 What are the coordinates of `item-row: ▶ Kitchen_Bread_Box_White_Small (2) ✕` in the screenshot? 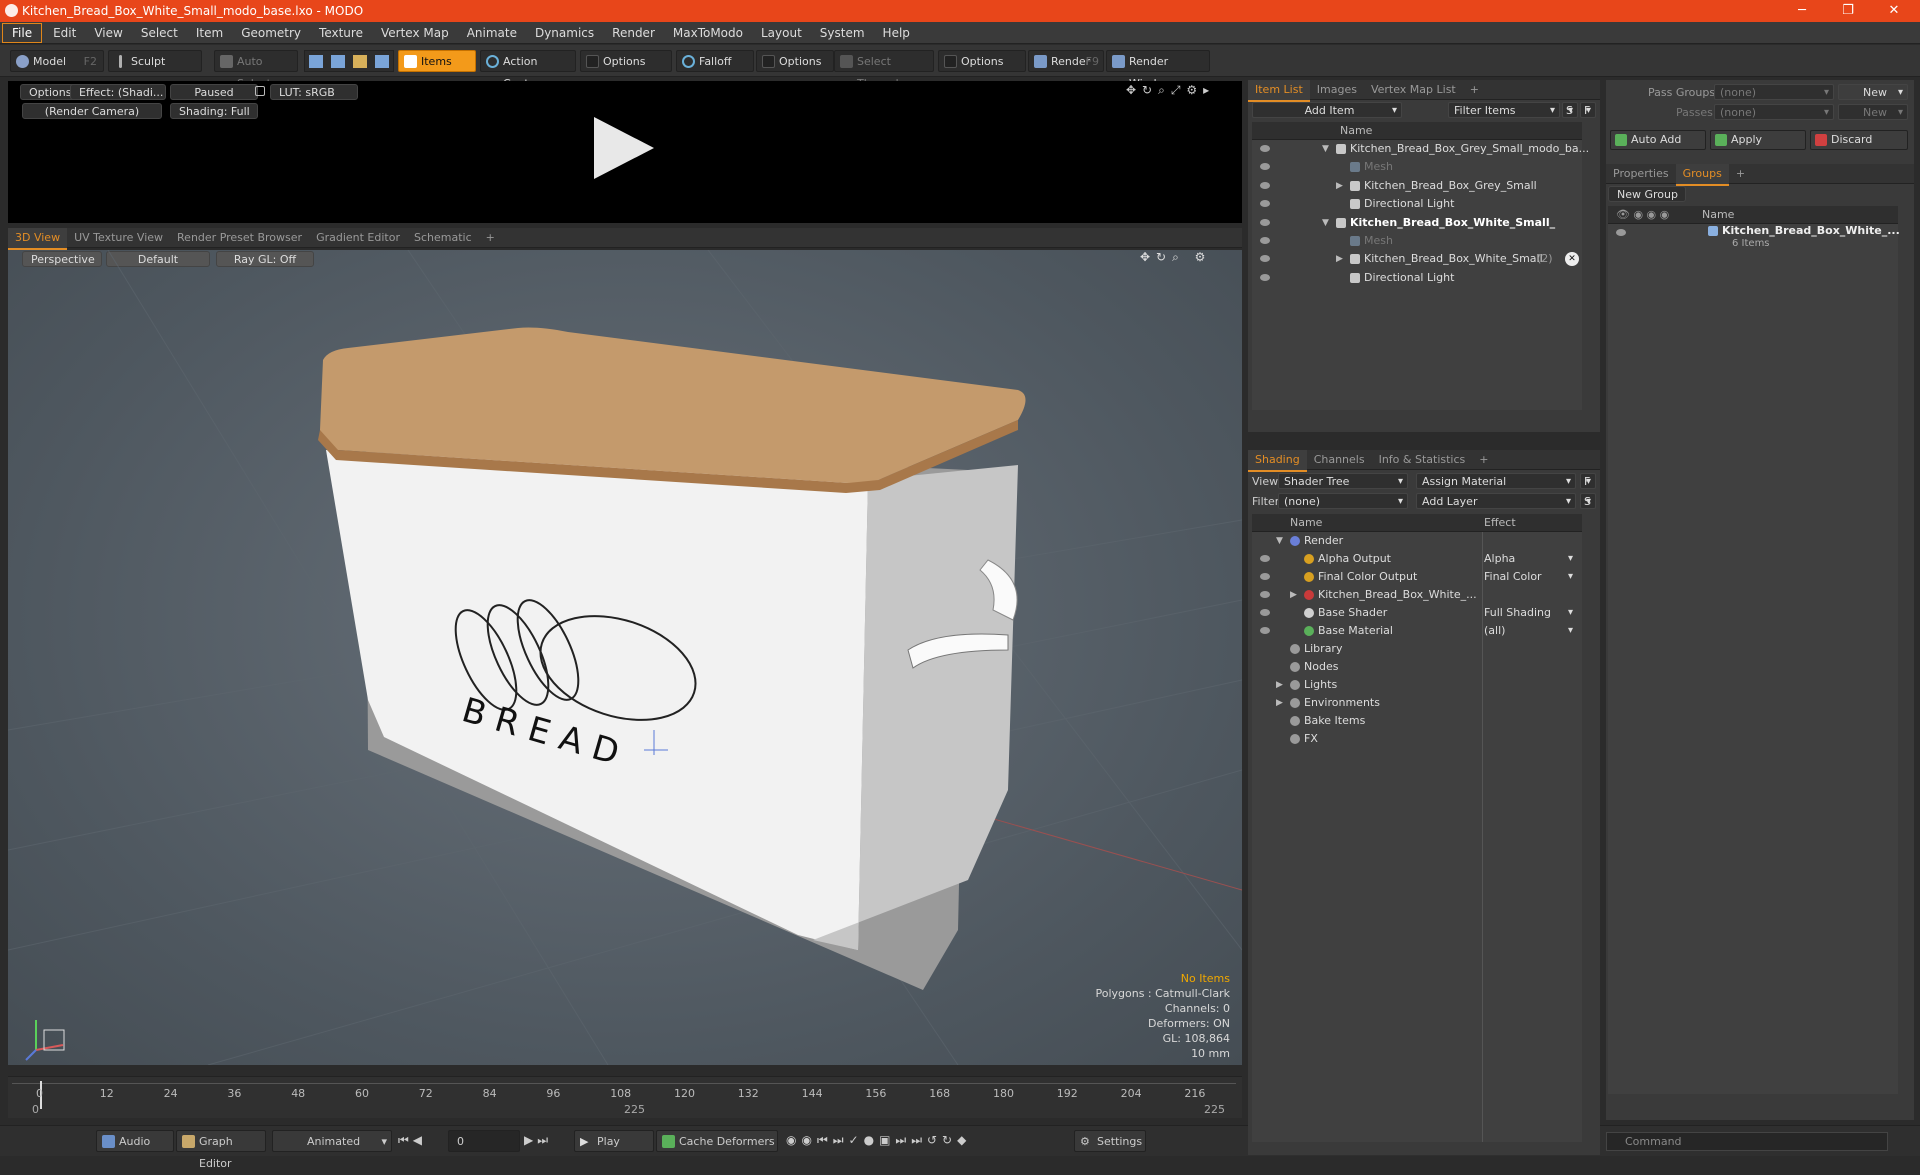 It's located at (1417, 259).